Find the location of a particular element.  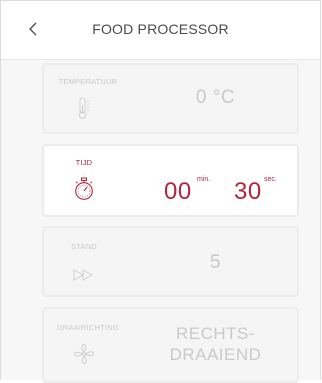

time-label: TIJD is located at coordinates (84, 162).